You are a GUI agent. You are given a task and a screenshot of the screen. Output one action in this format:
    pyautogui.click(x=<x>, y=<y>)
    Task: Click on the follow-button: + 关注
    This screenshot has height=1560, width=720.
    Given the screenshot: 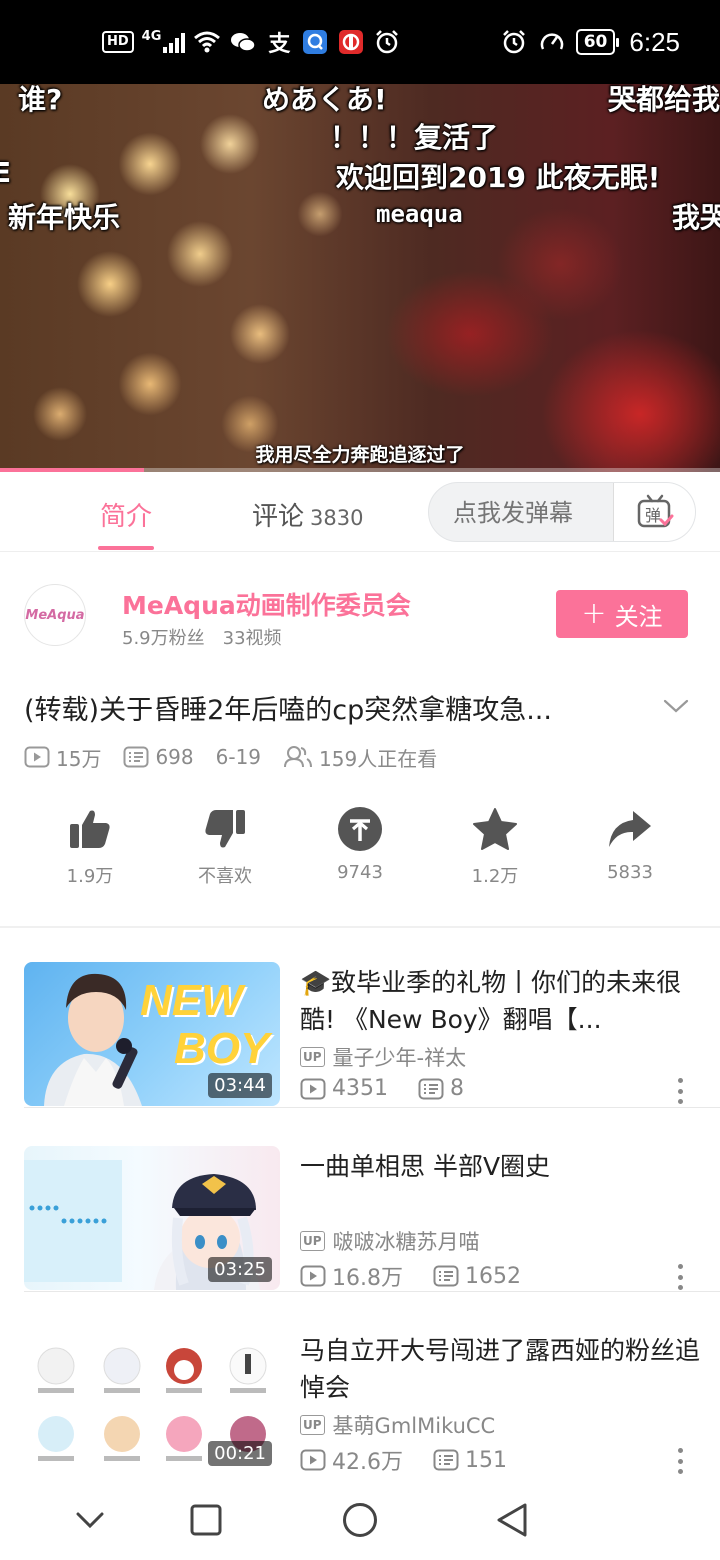 What is the action you would take?
    pyautogui.click(x=622, y=614)
    